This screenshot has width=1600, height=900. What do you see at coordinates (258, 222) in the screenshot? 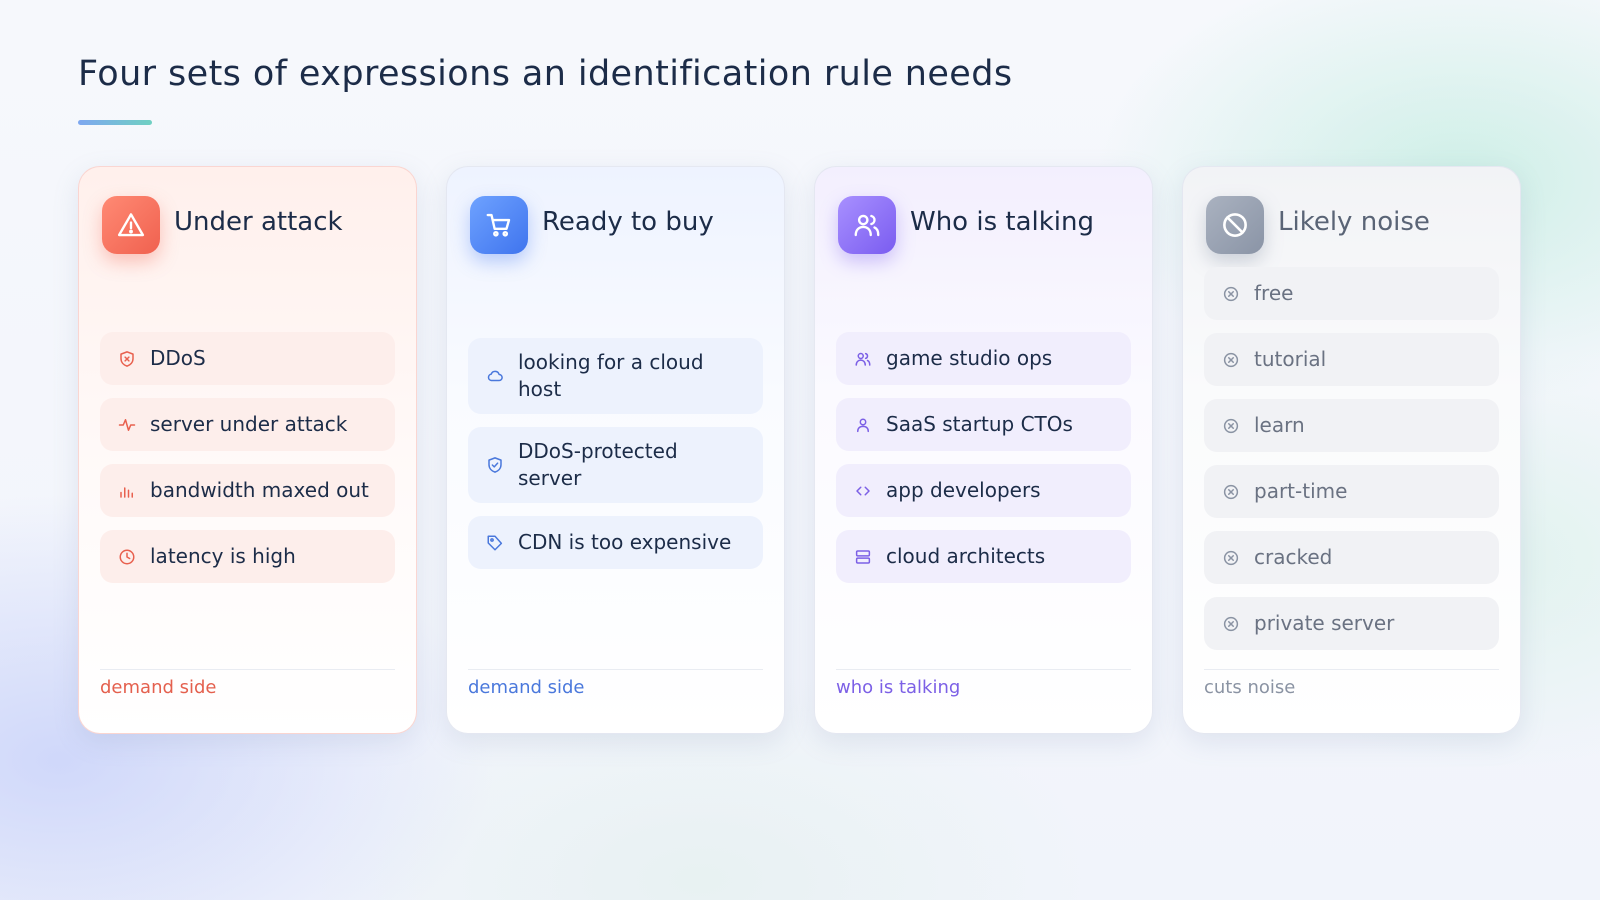
I see `card-title: Under attack` at bounding box center [258, 222].